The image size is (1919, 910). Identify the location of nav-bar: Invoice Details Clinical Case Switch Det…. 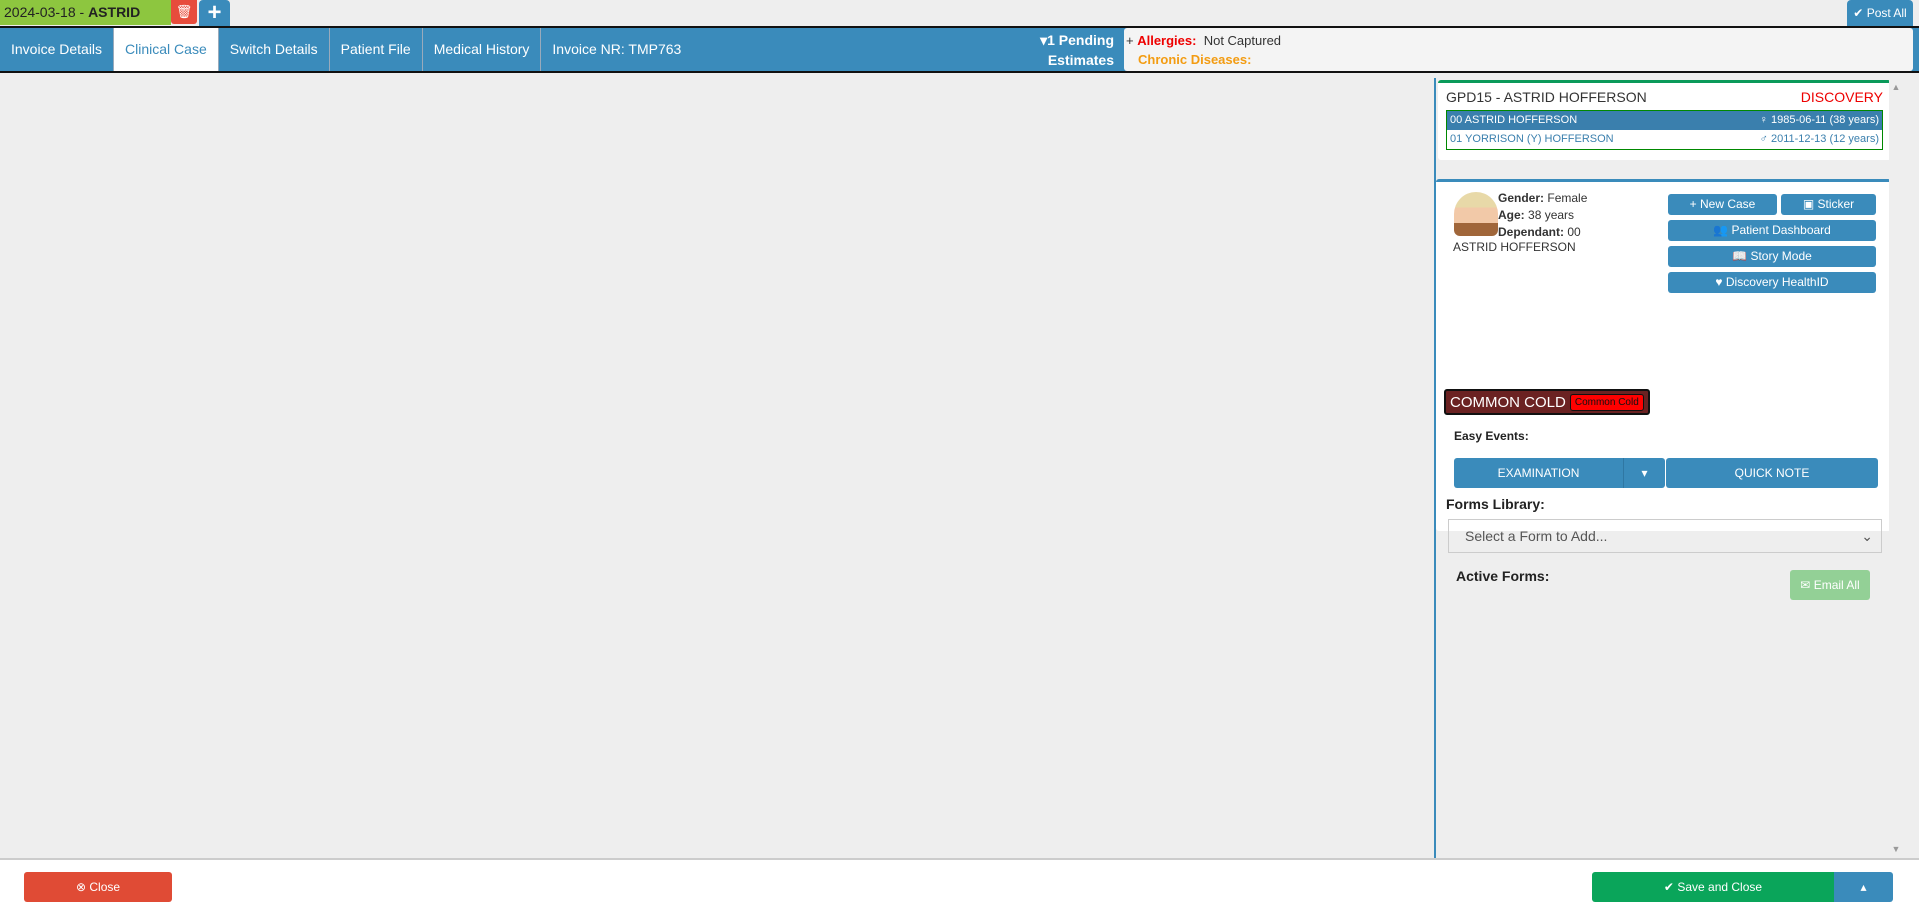
(959, 49).